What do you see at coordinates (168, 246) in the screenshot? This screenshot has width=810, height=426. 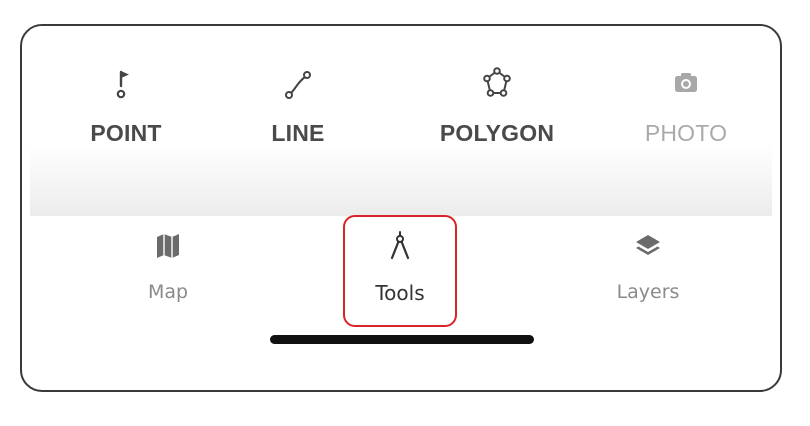 I see `map-icon` at bounding box center [168, 246].